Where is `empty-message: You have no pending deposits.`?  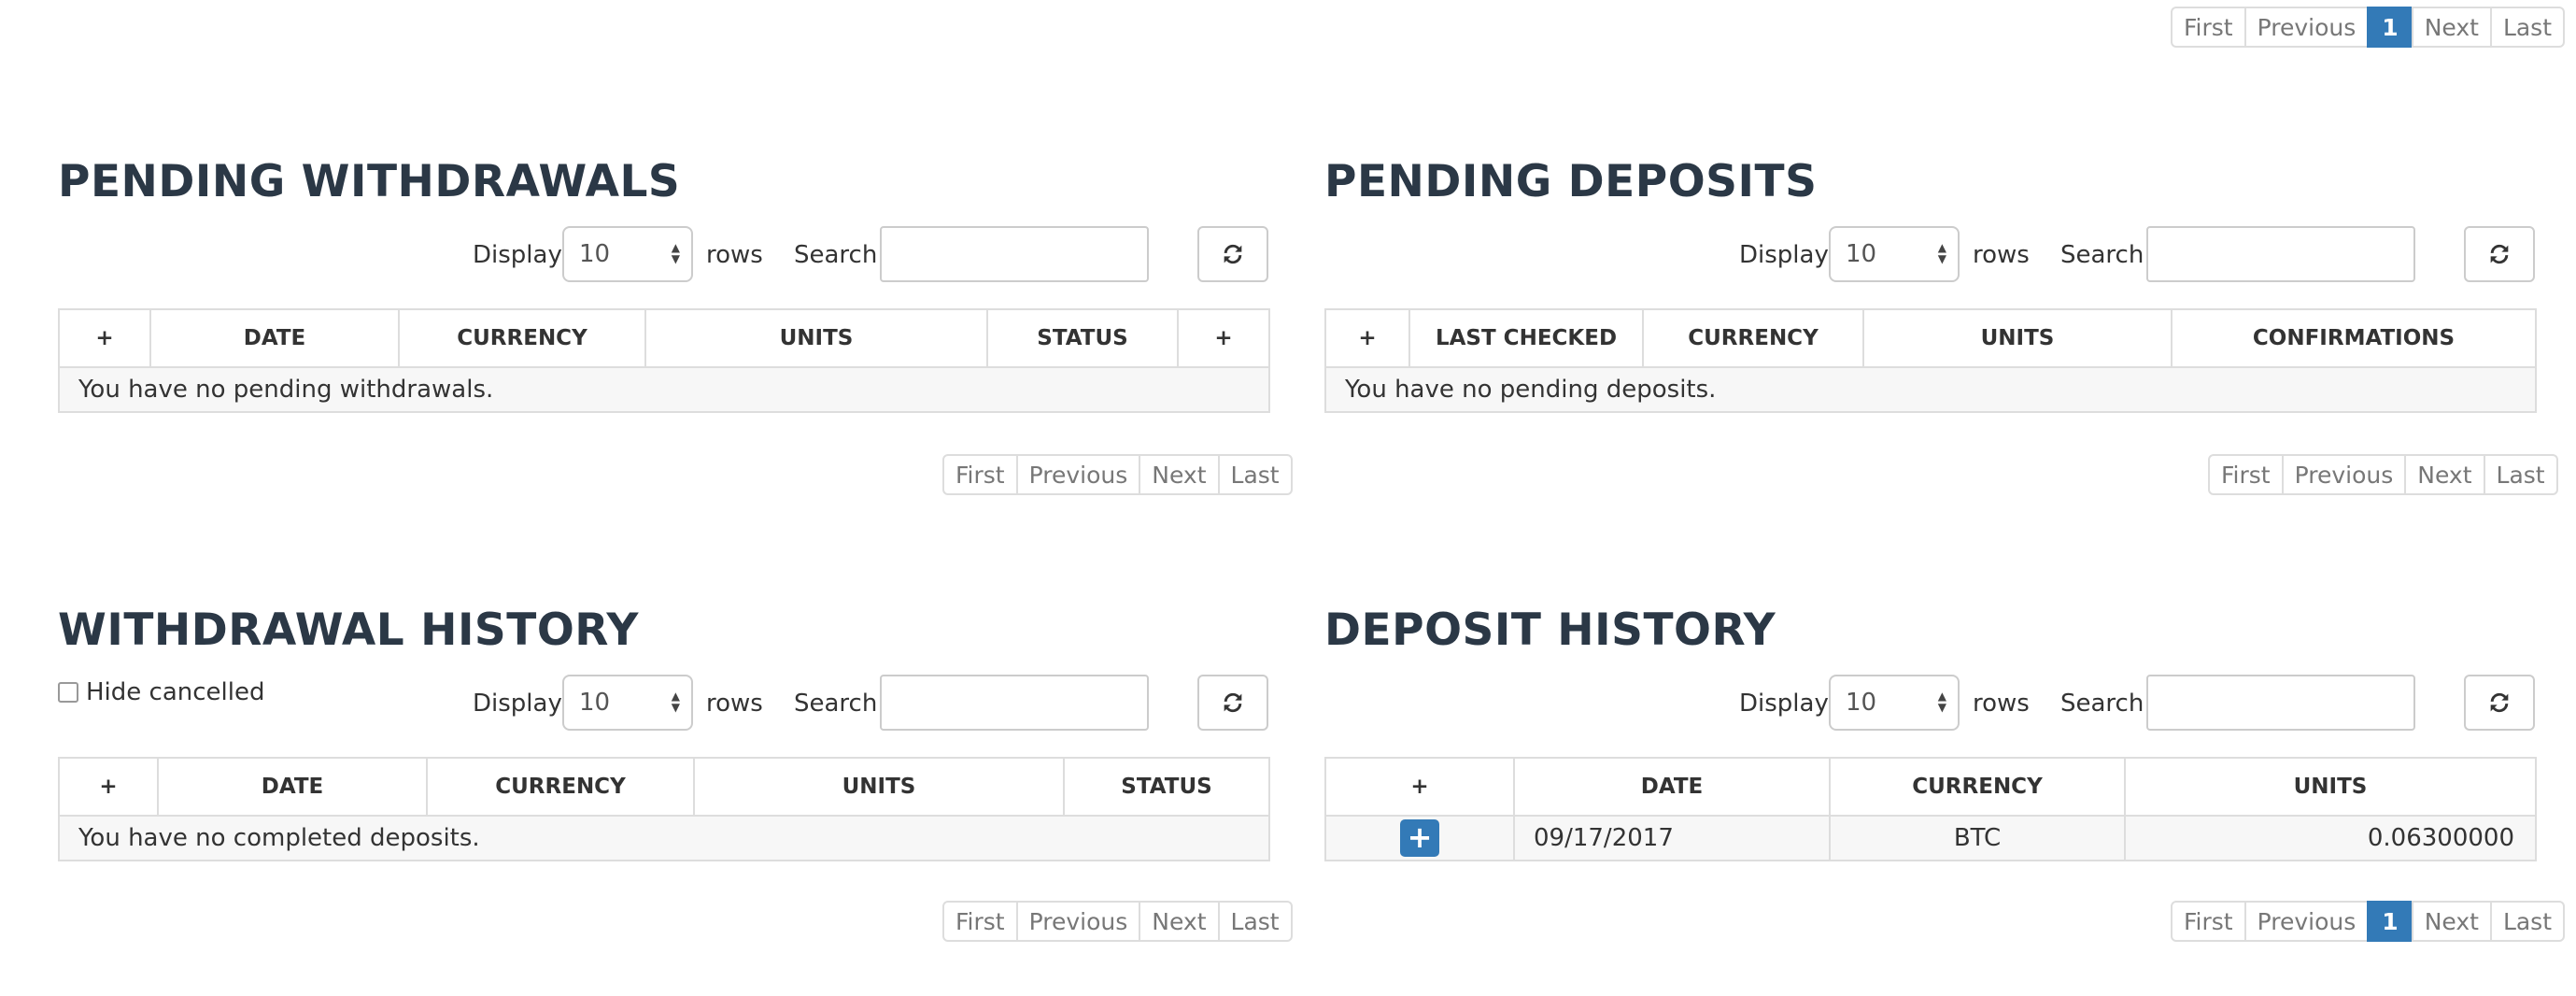 empty-message: You have no pending deposits. is located at coordinates (1930, 389).